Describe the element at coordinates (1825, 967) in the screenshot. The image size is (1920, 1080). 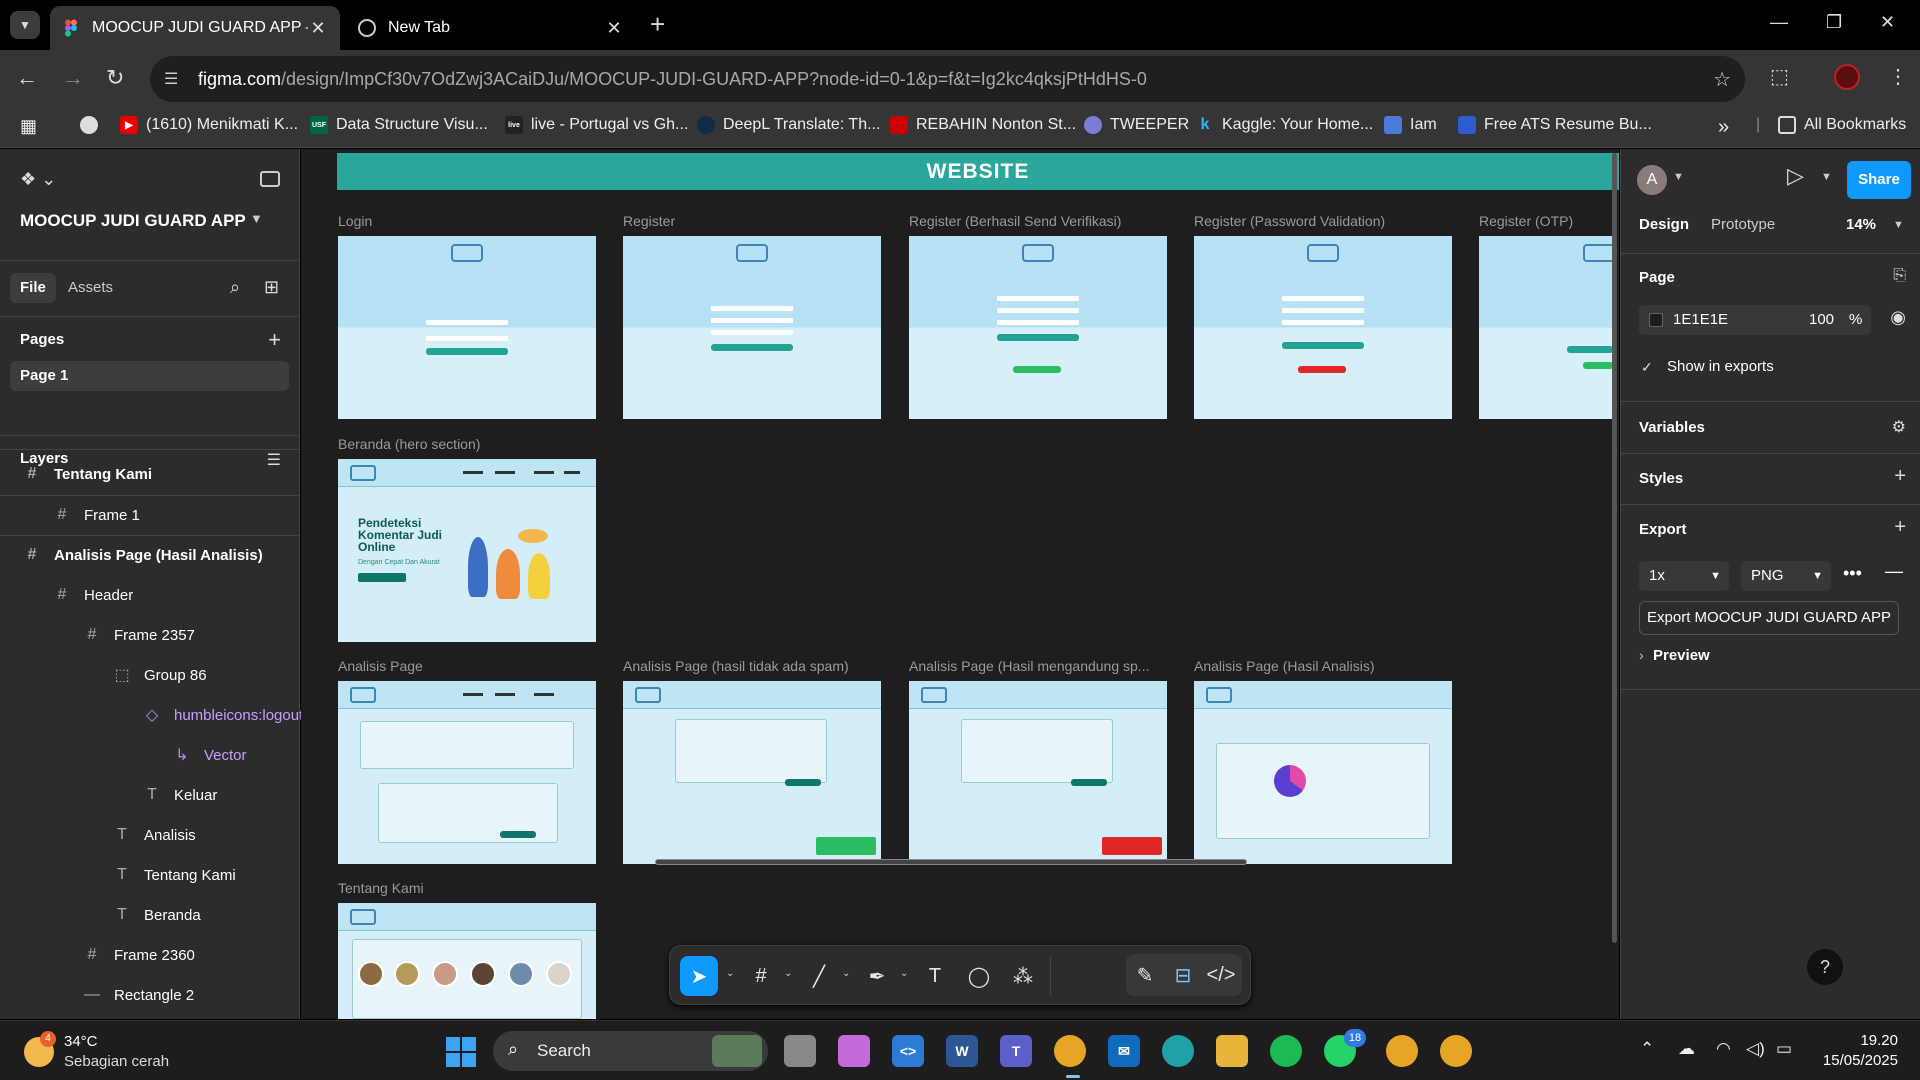
I see `help-button: ?` at that location.